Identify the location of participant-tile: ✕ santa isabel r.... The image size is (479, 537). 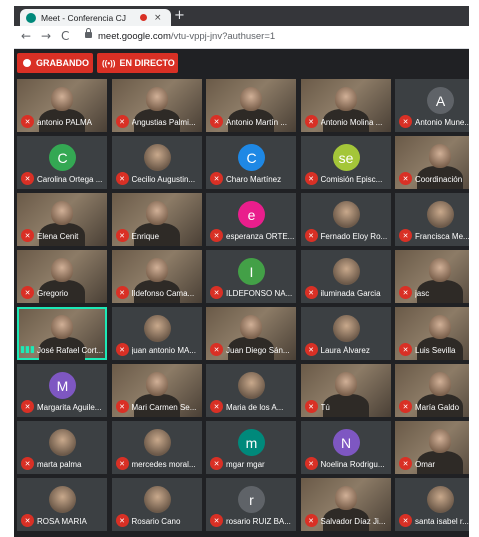
(432, 504).